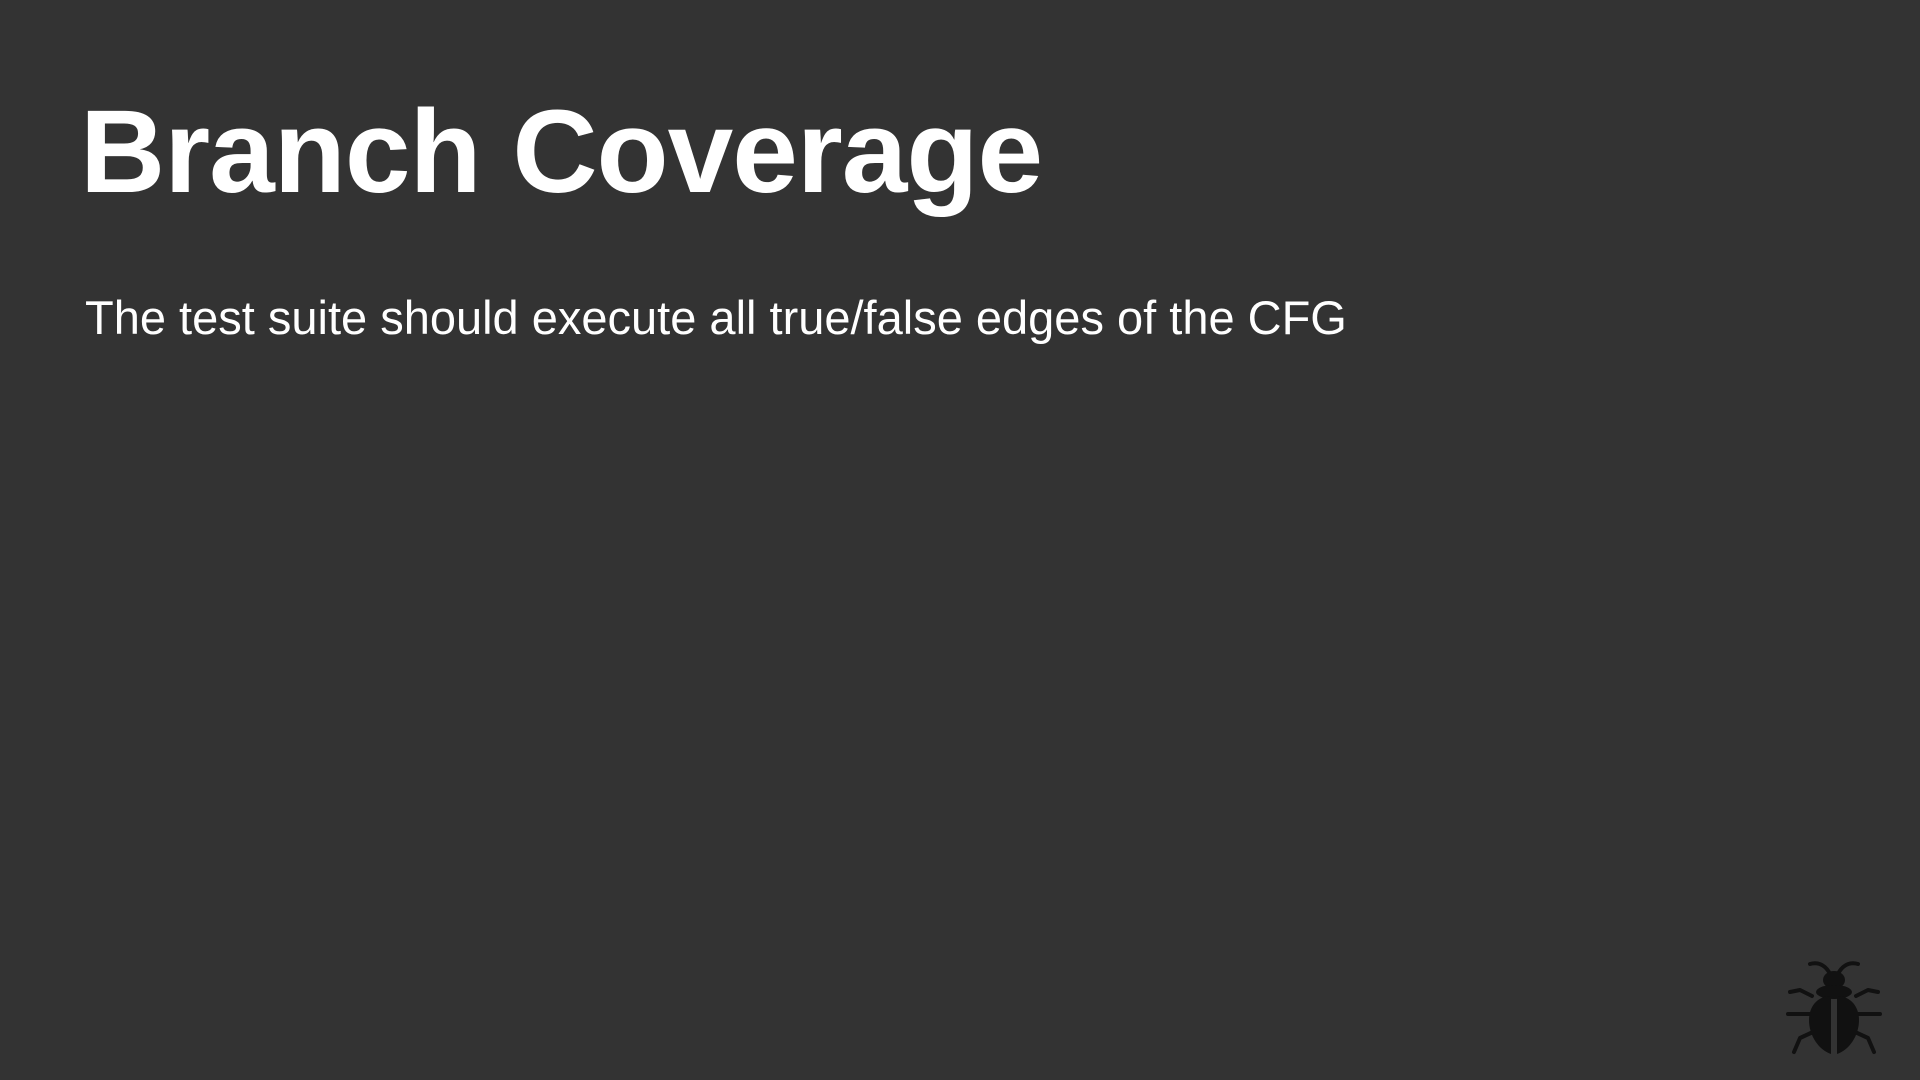 This screenshot has width=1920, height=1080. Describe the element at coordinates (1834, 1008) in the screenshot. I see `bug-icon` at that location.